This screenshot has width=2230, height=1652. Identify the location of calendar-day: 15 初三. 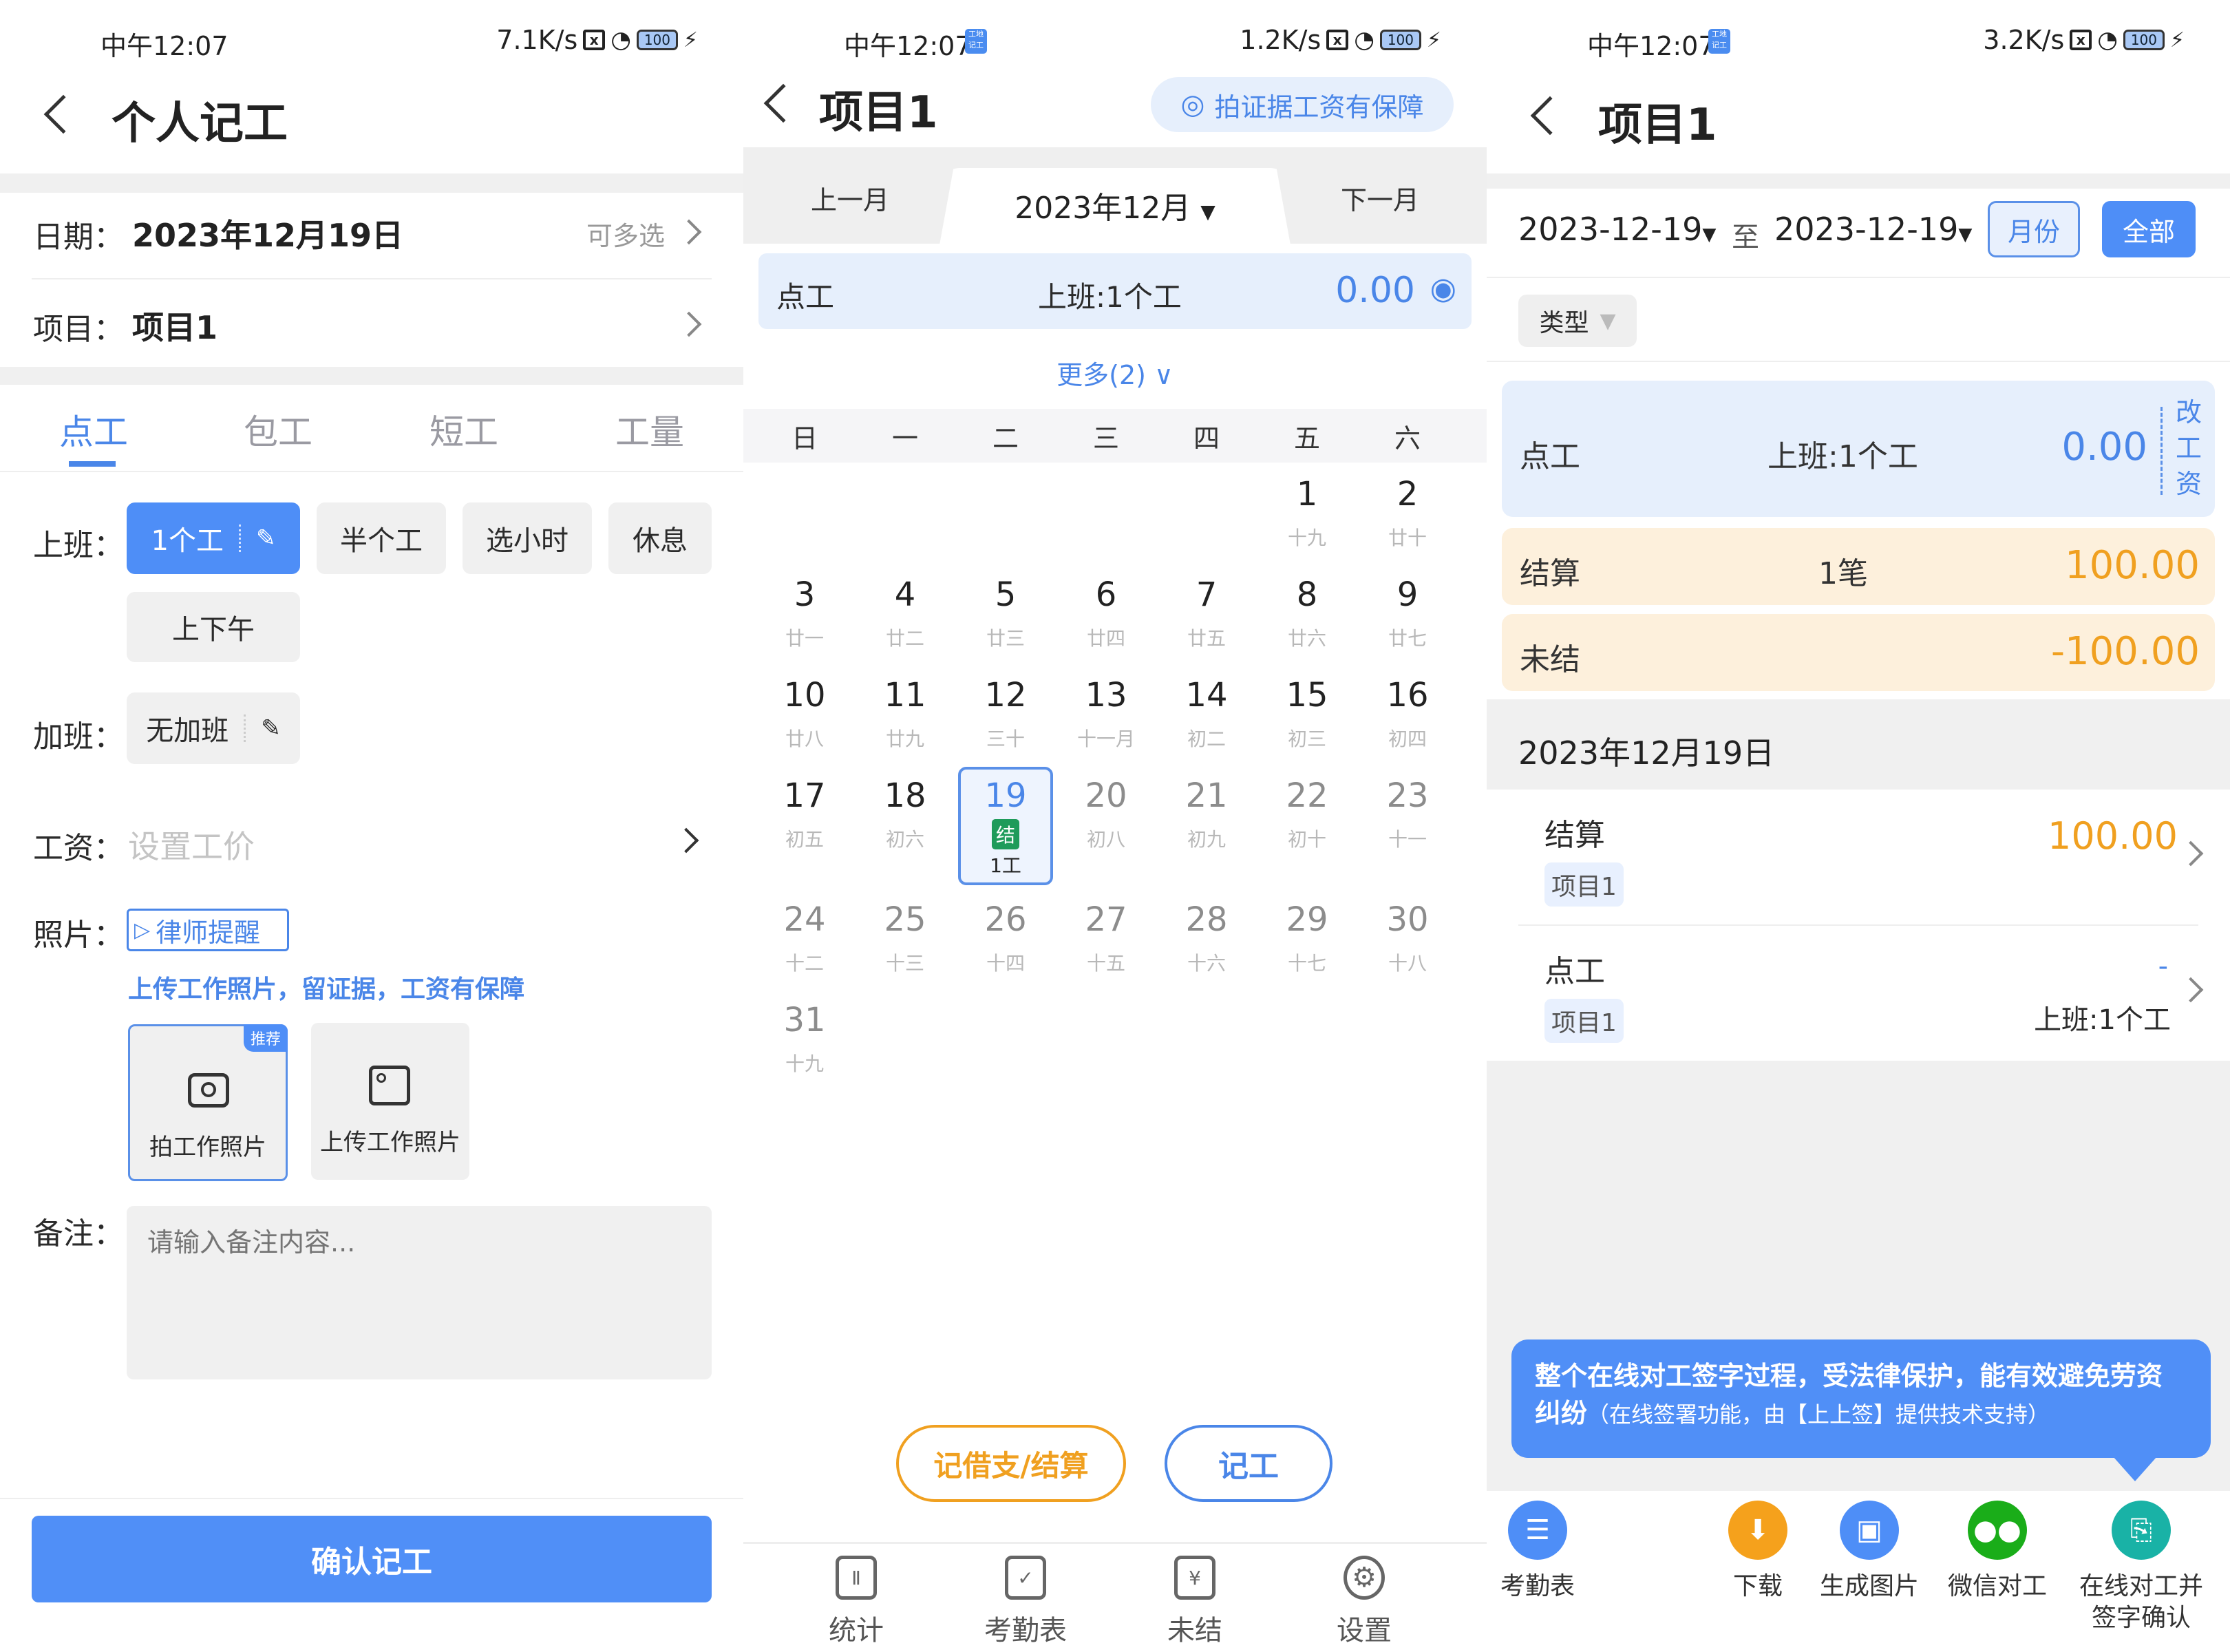
(1307, 714).